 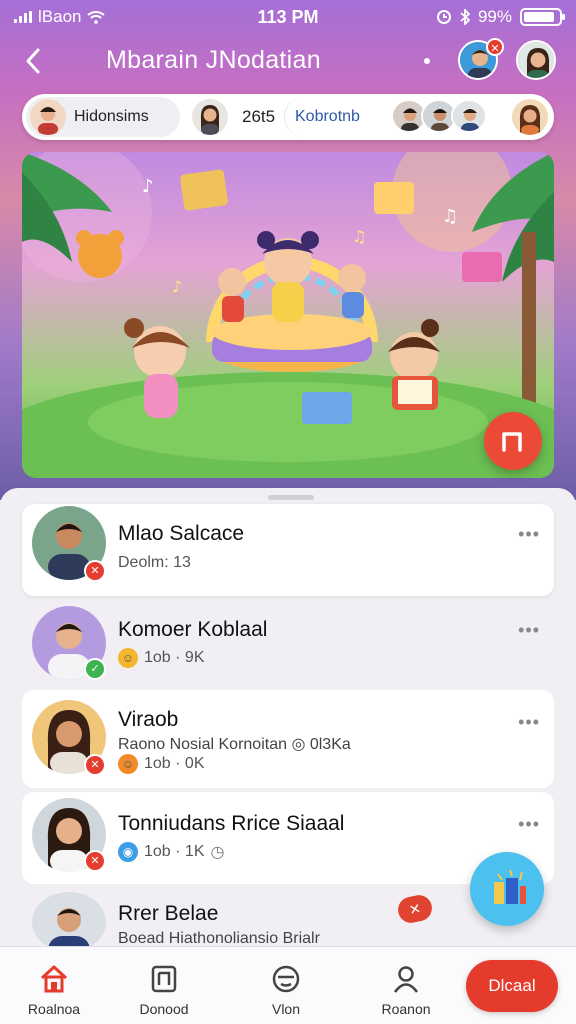 What do you see at coordinates (494, 16) in the screenshot?
I see `battery-percent: 99%` at bounding box center [494, 16].